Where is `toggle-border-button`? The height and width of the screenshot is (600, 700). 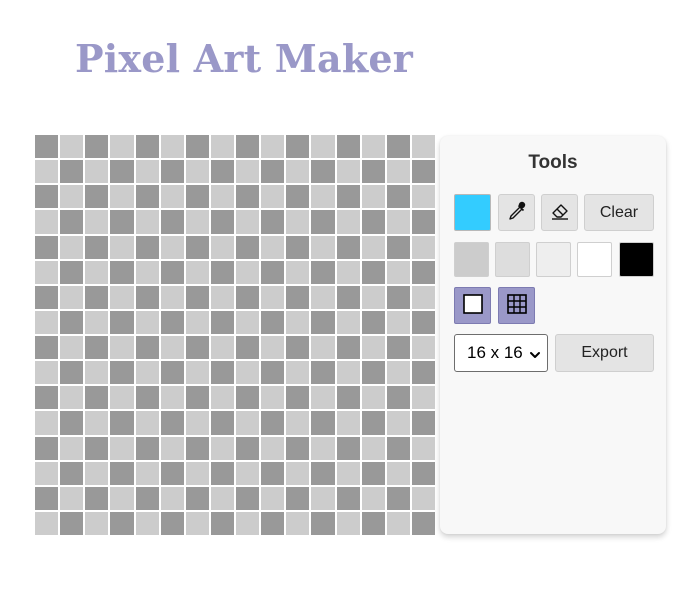
toggle-border-button is located at coordinates (472, 305).